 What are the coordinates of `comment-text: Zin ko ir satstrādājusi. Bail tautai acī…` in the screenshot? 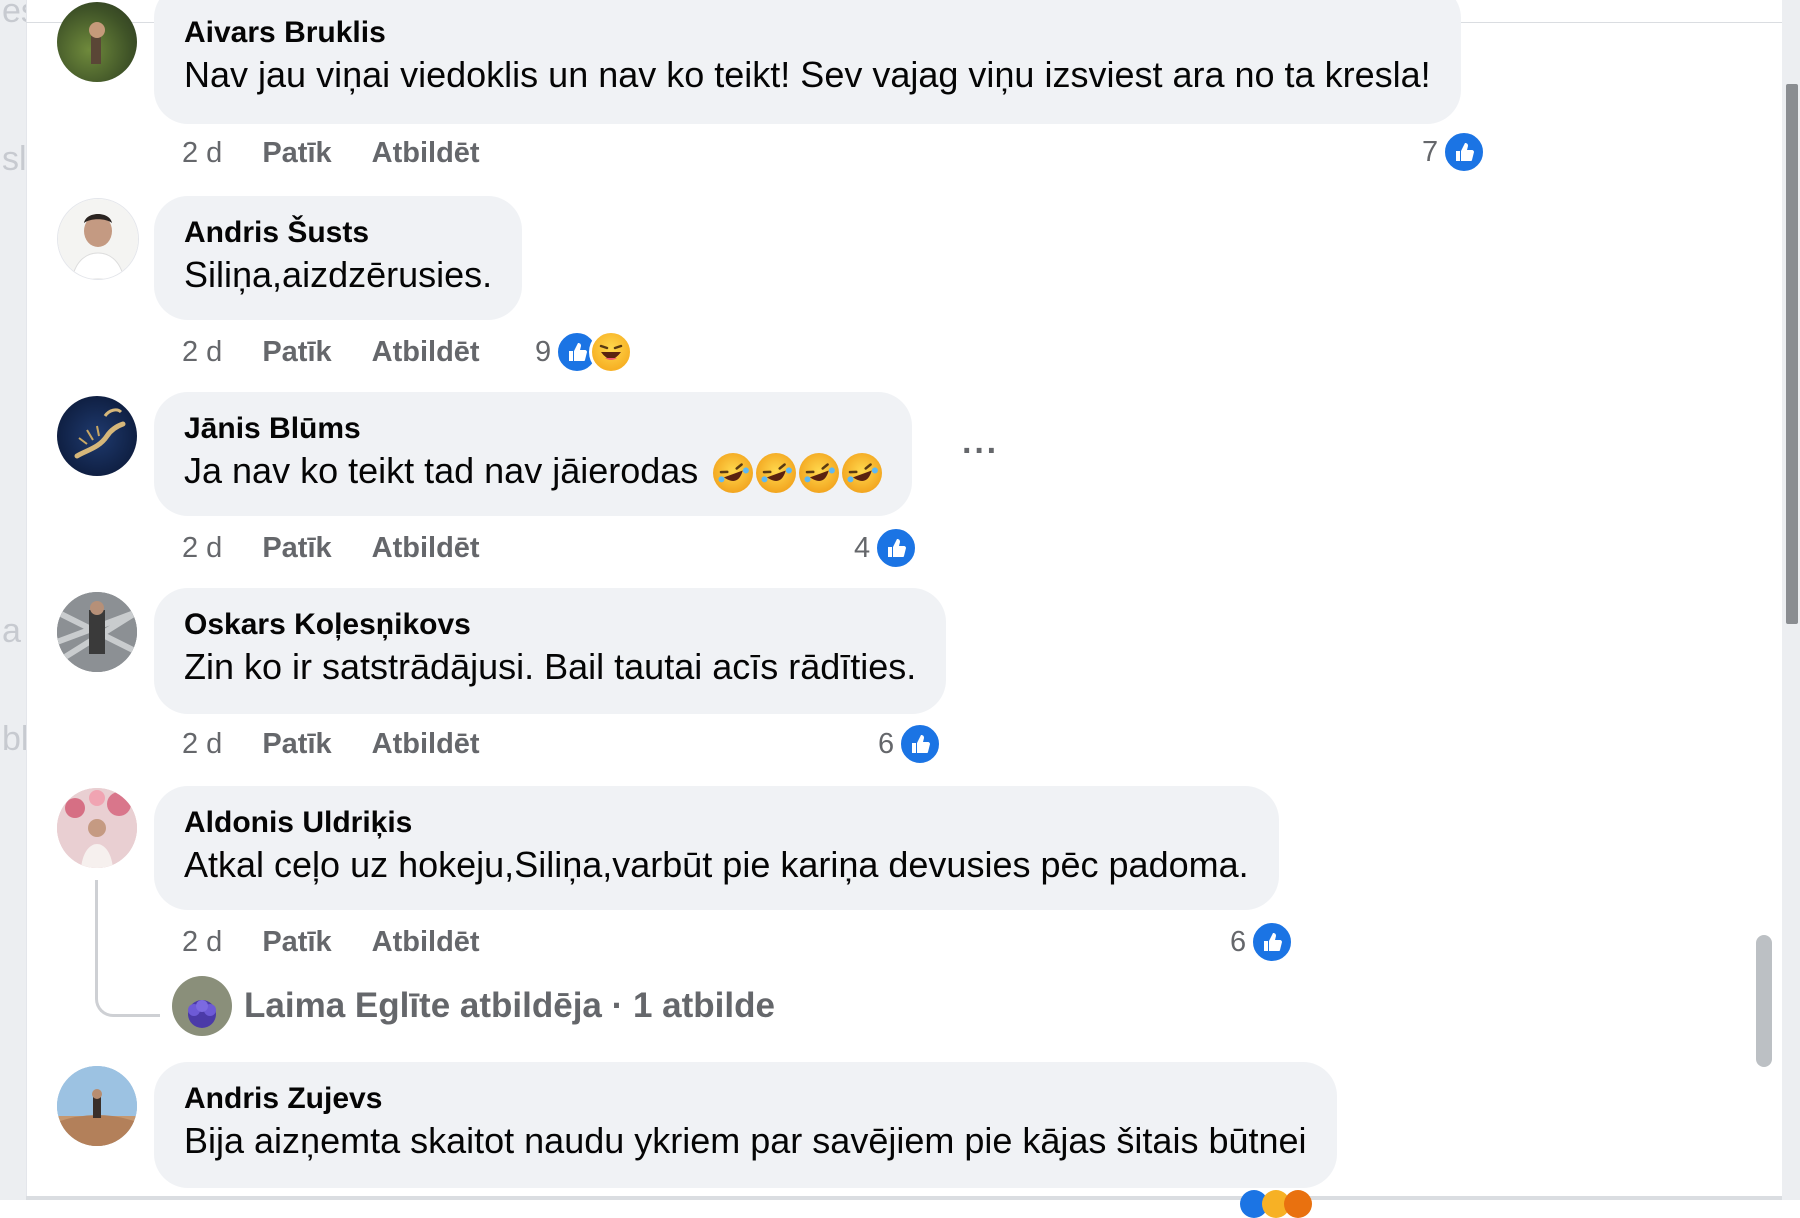 It's located at (550, 666).